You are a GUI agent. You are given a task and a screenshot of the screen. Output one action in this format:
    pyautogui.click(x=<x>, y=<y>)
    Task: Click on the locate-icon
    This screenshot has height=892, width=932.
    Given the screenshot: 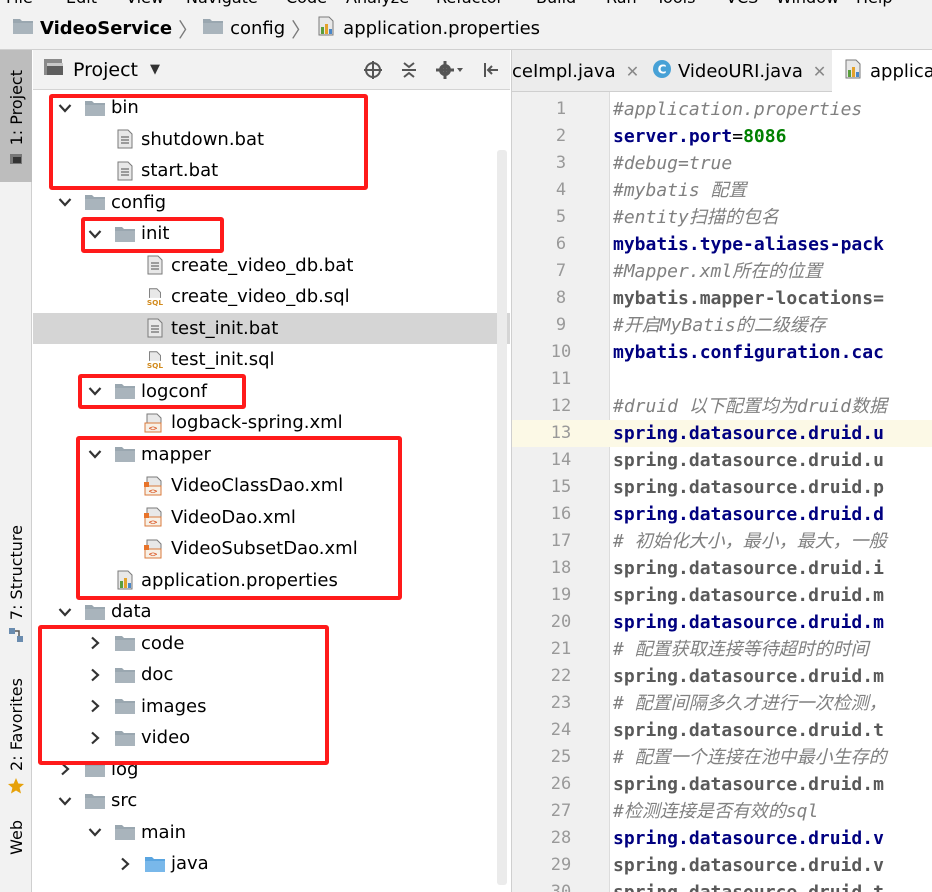 What is the action you would take?
    pyautogui.click(x=373, y=70)
    